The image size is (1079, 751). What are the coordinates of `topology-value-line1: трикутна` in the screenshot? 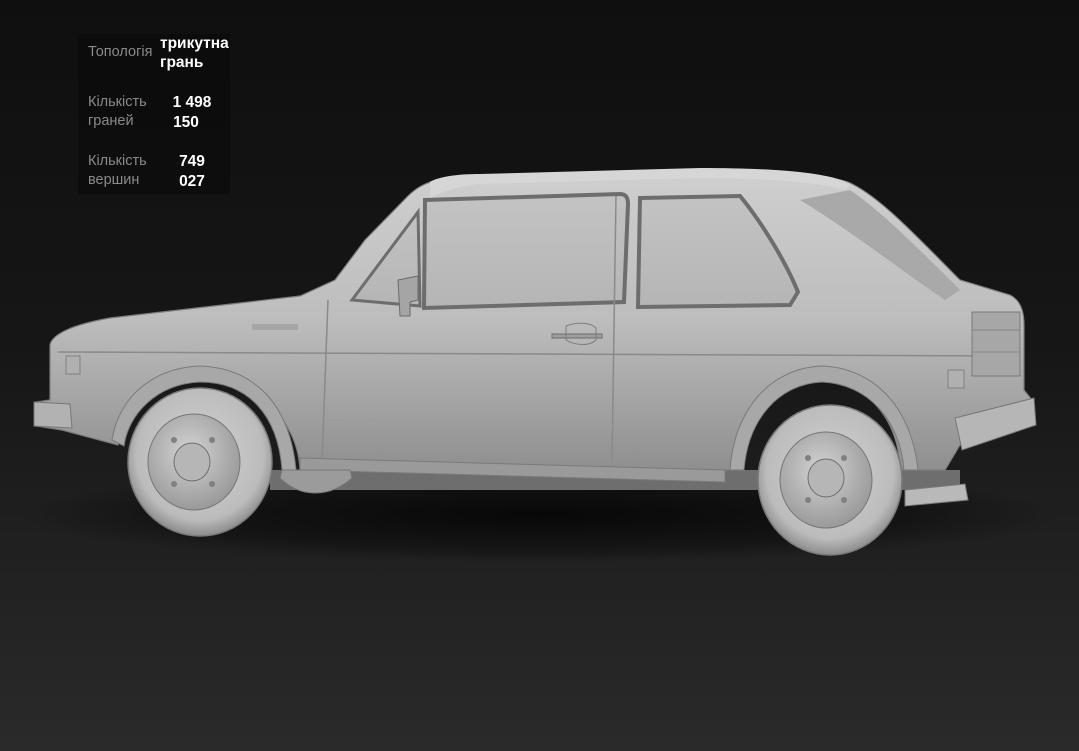 It's located at (194, 43).